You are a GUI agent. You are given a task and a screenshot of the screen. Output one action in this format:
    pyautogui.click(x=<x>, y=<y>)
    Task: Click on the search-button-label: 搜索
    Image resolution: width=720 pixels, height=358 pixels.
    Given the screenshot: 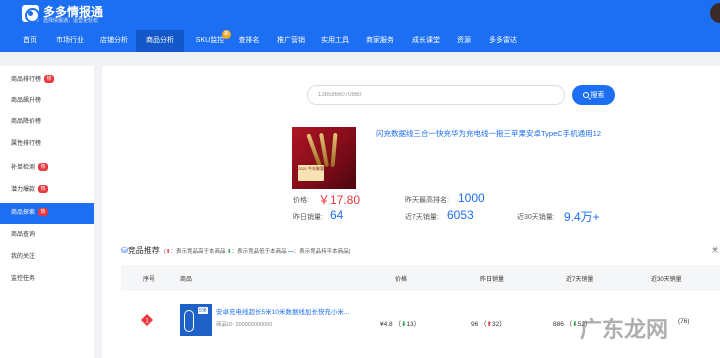 What is the action you would take?
    pyautogui.click(x=597, y=95)
    